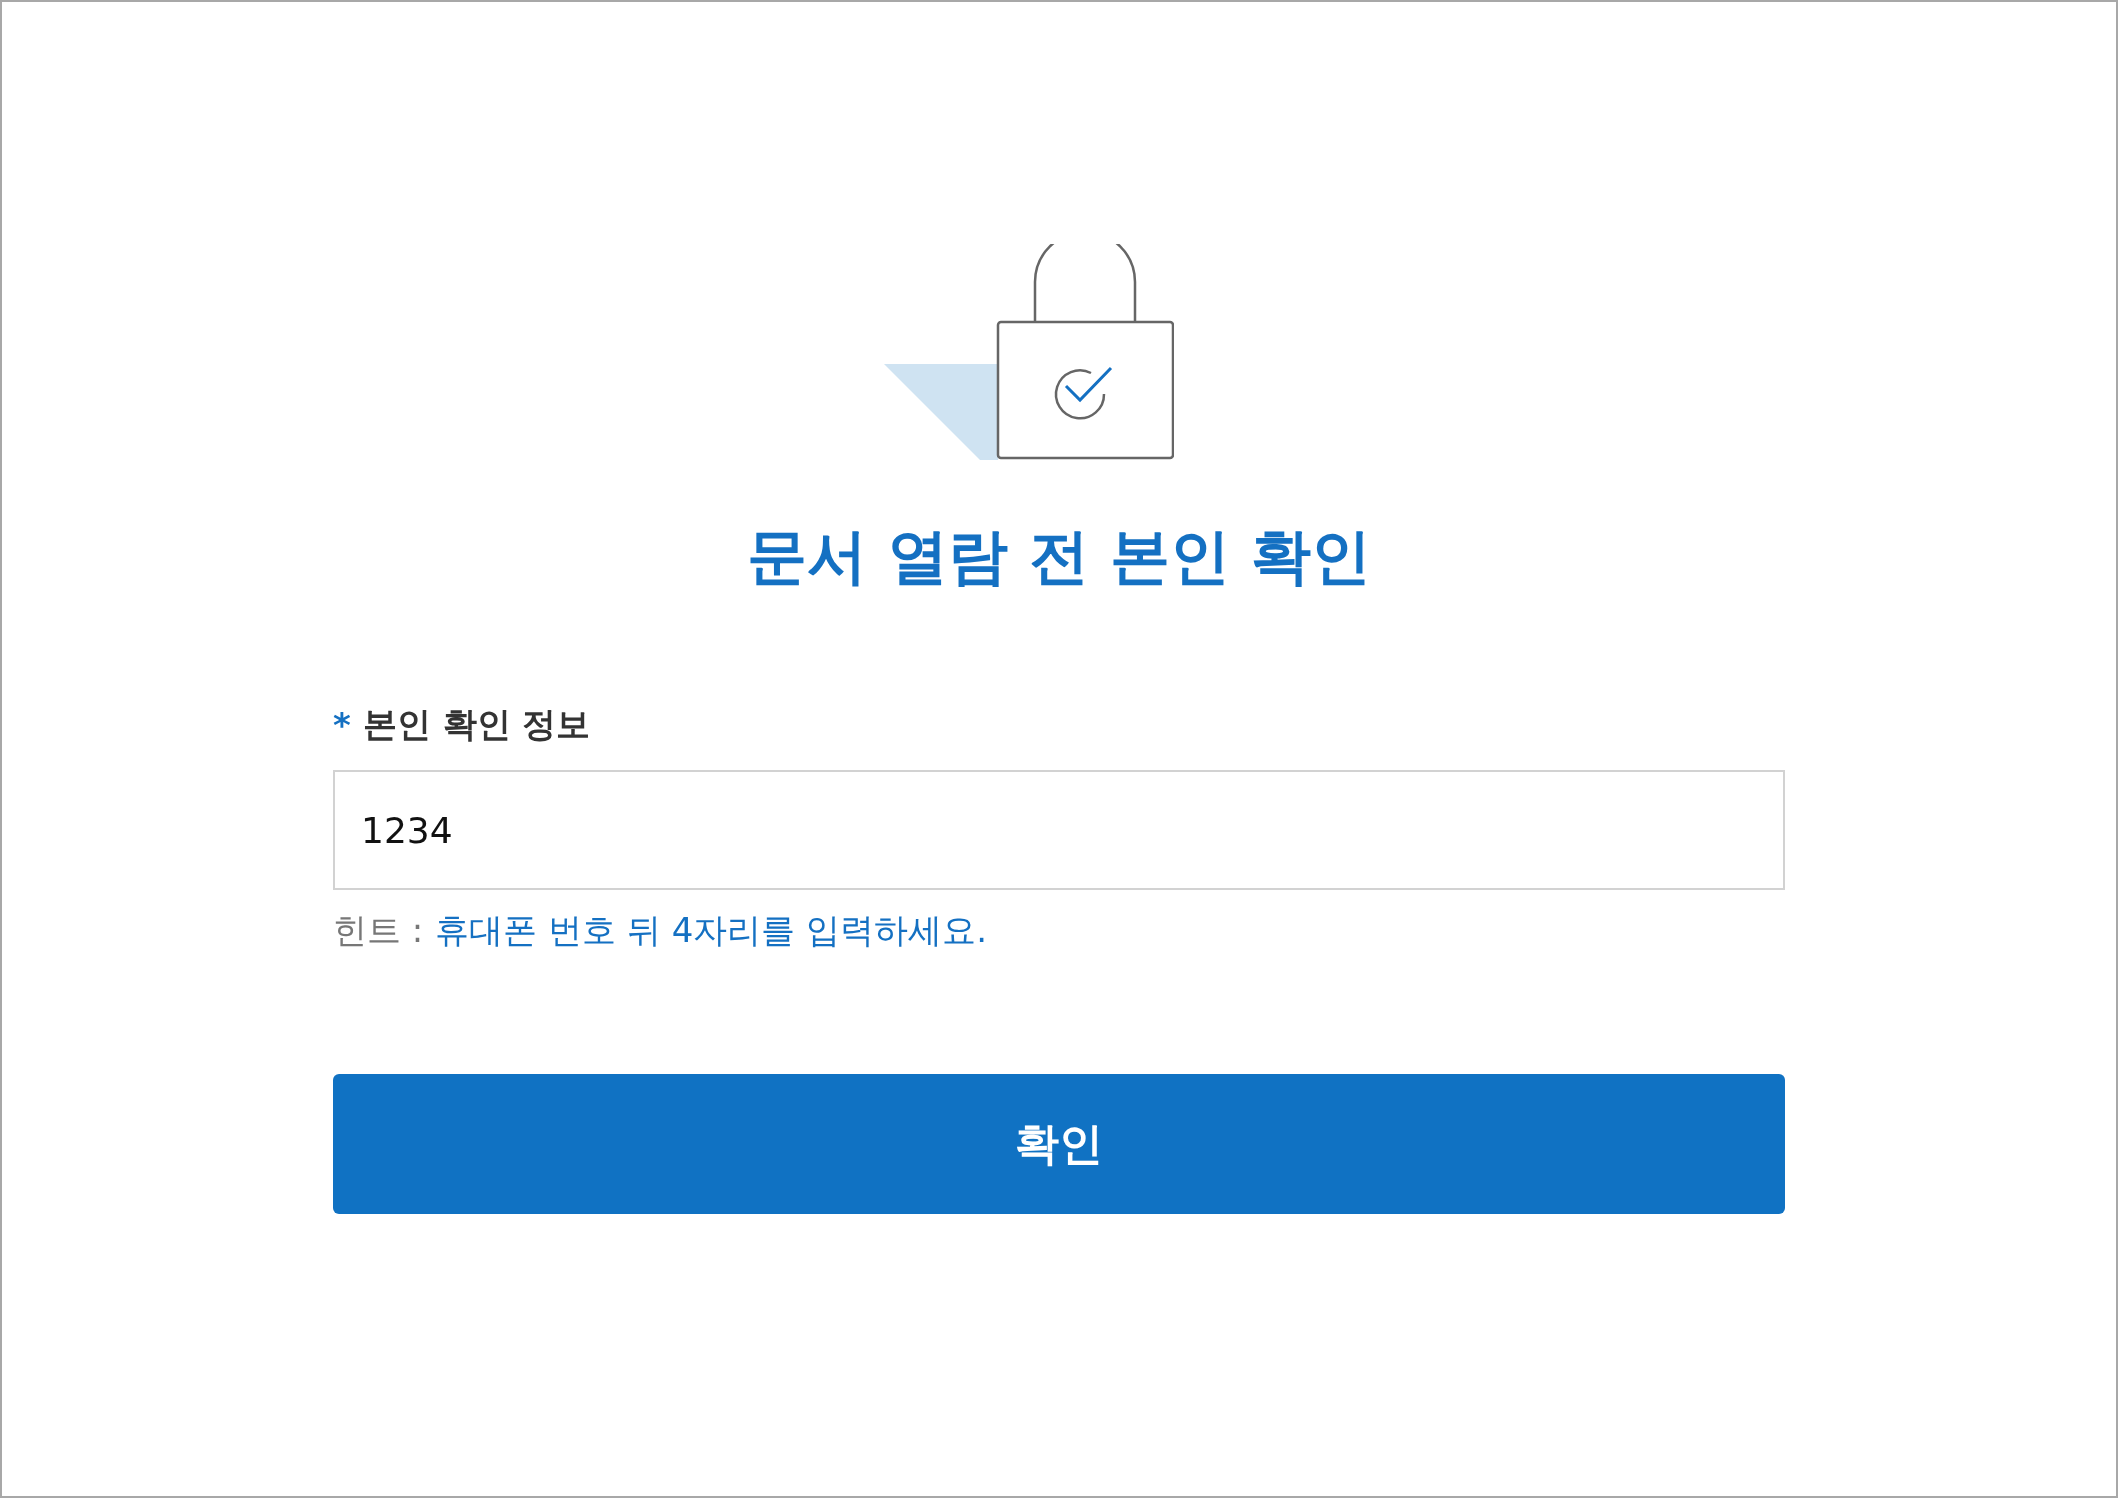 Image resolution: width=2118 pixels, height=1498 pixels. Describe the element at coordinates (378, 930) in the screenshot. I see `hint-label: 힌트 :` at that location.